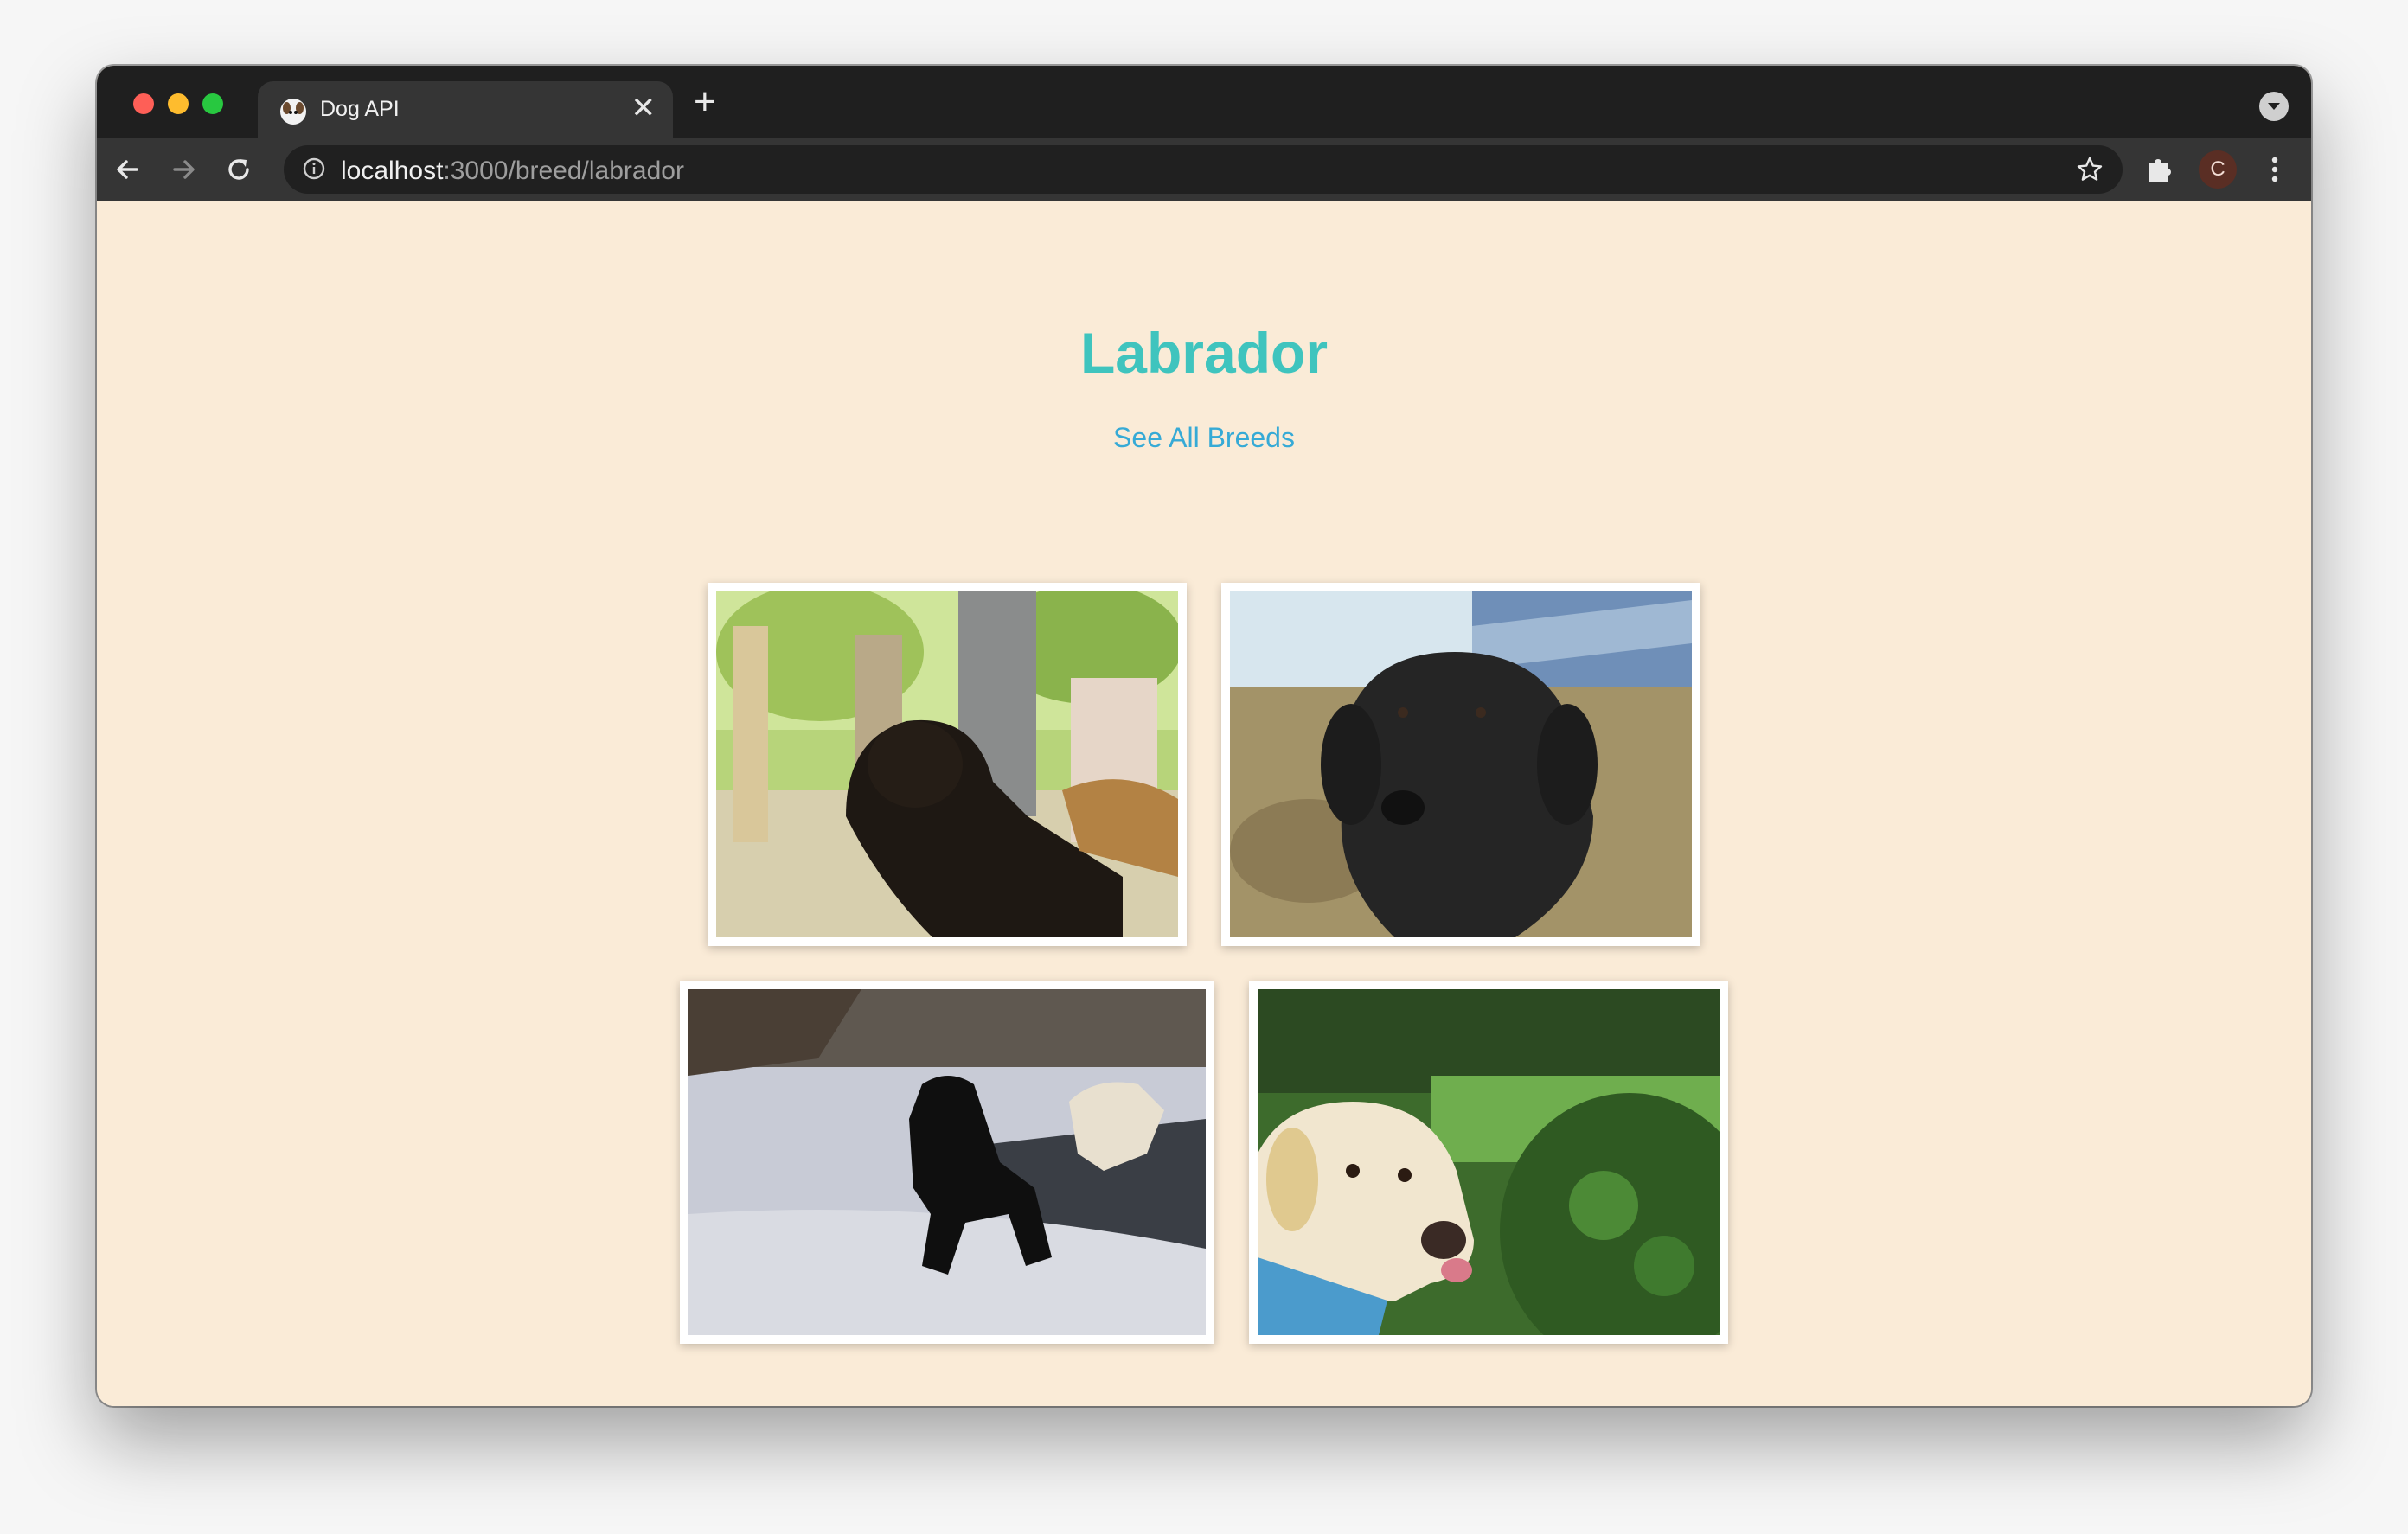 The image size is (2408, 1534). I want to click on page-title: Labrador, so click(1204, 353).